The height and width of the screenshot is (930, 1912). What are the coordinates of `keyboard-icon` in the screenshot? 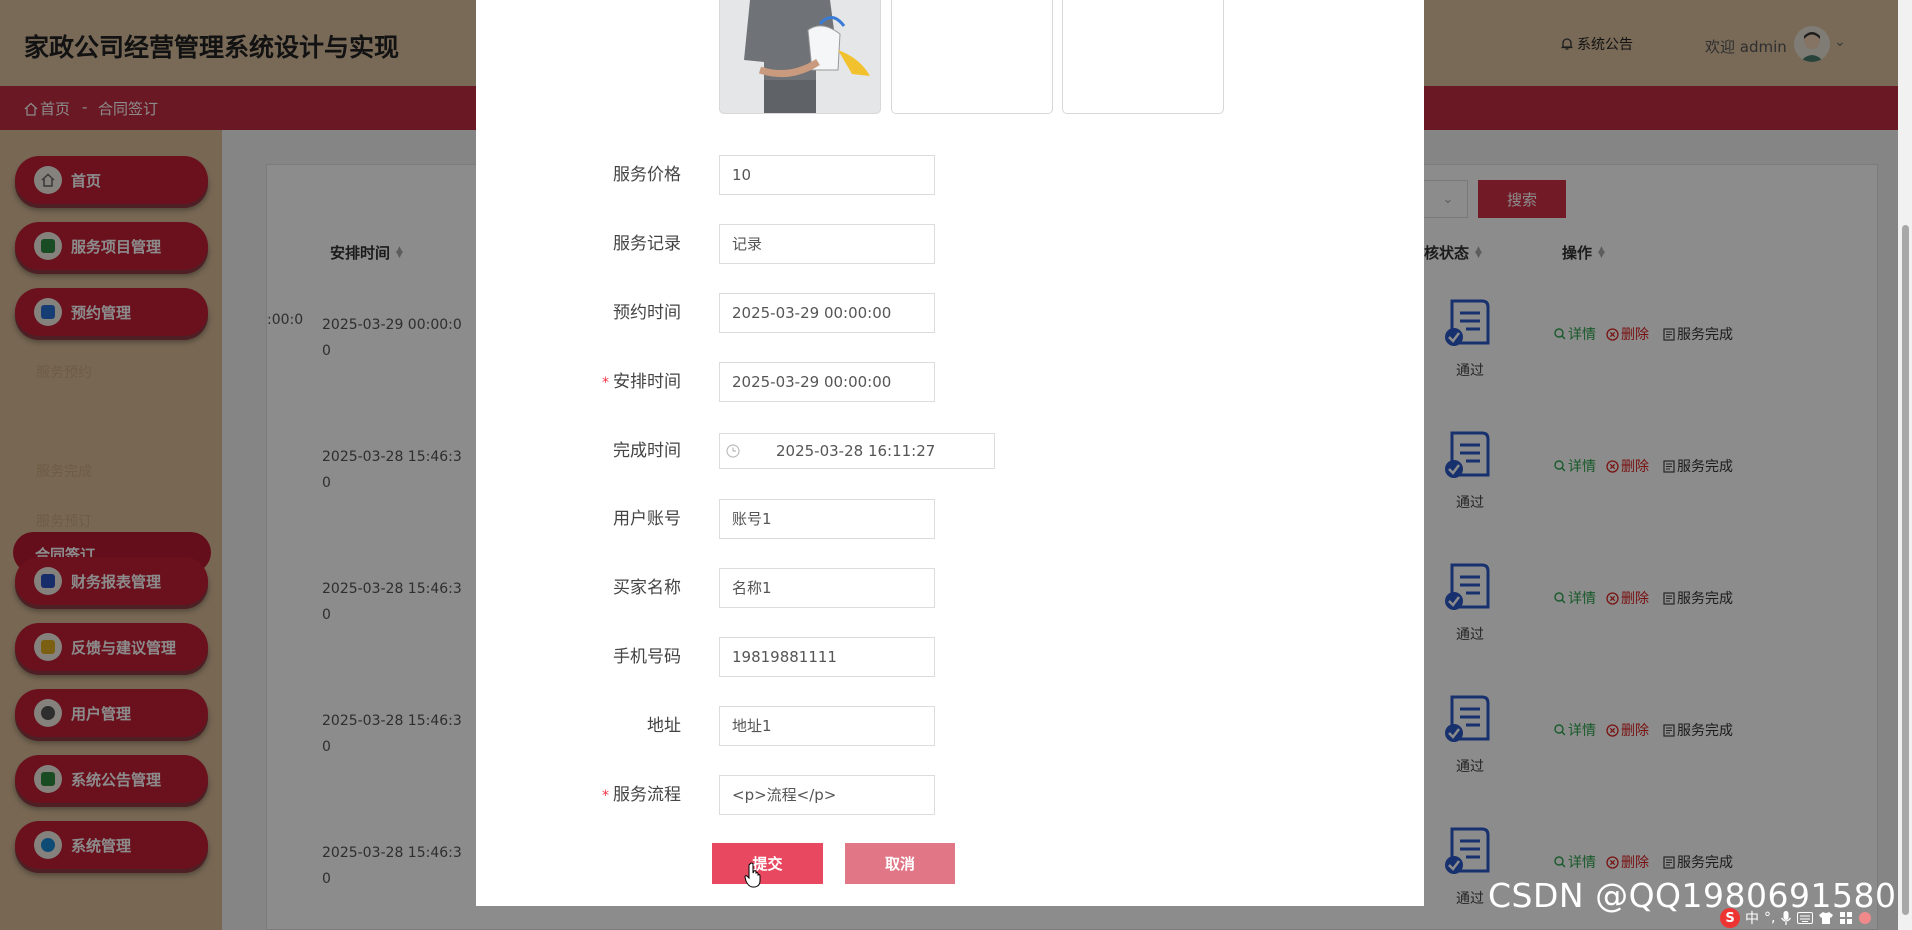 It's located at (1805, 918).